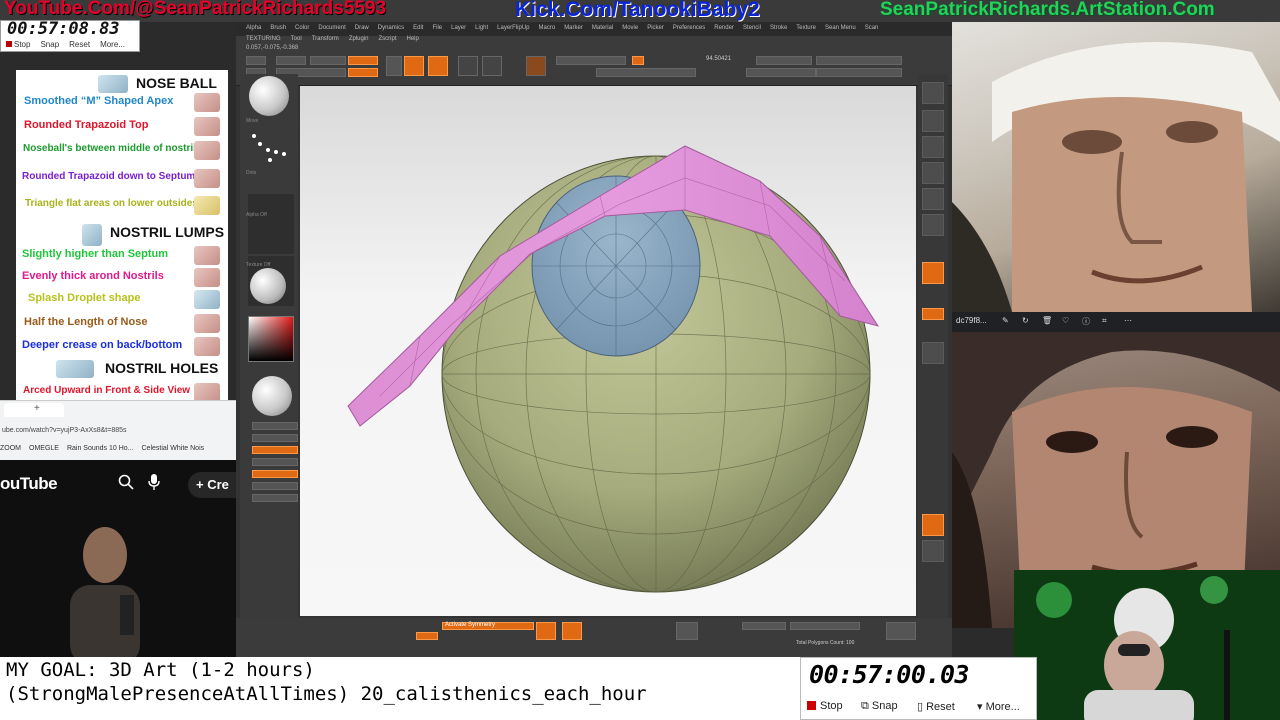 This screenshot has width=1280, height=720. Describe the element at coordinates (64, 430) in the screenshot. I see `address-bar: ube.com/watch?v=yujP3-AxXs8&t=885s` at that location.